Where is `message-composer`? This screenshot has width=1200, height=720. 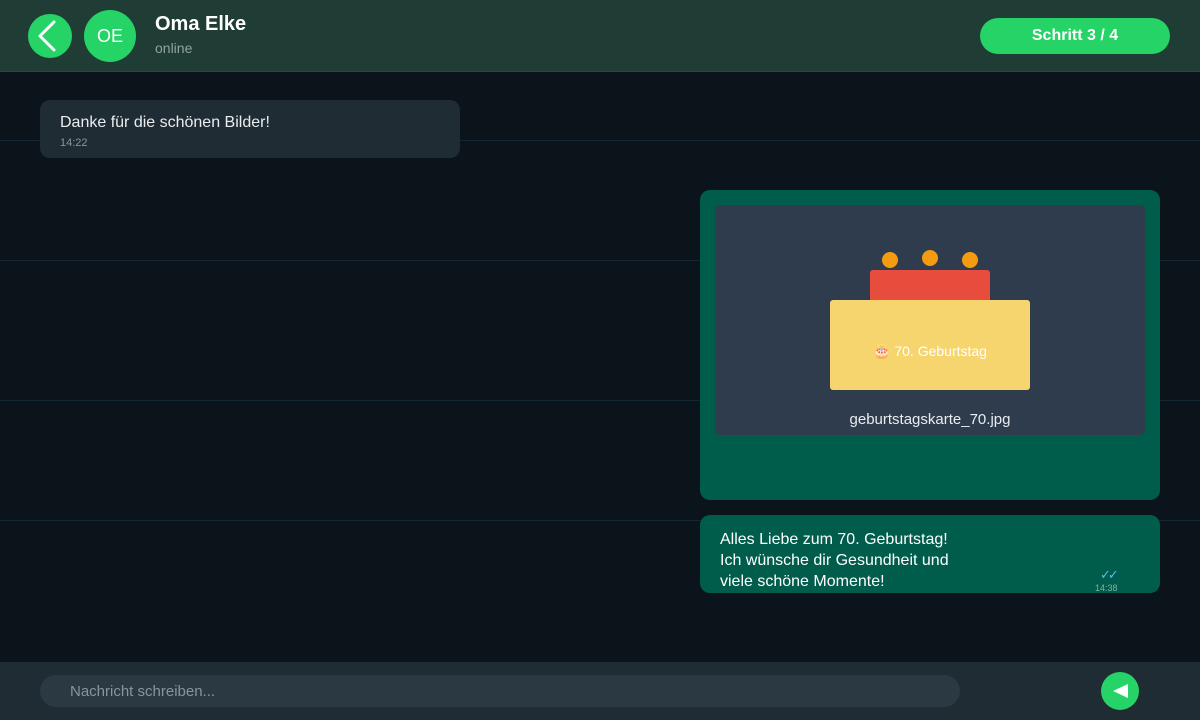 message-composer is located at coordinates (600, 691).